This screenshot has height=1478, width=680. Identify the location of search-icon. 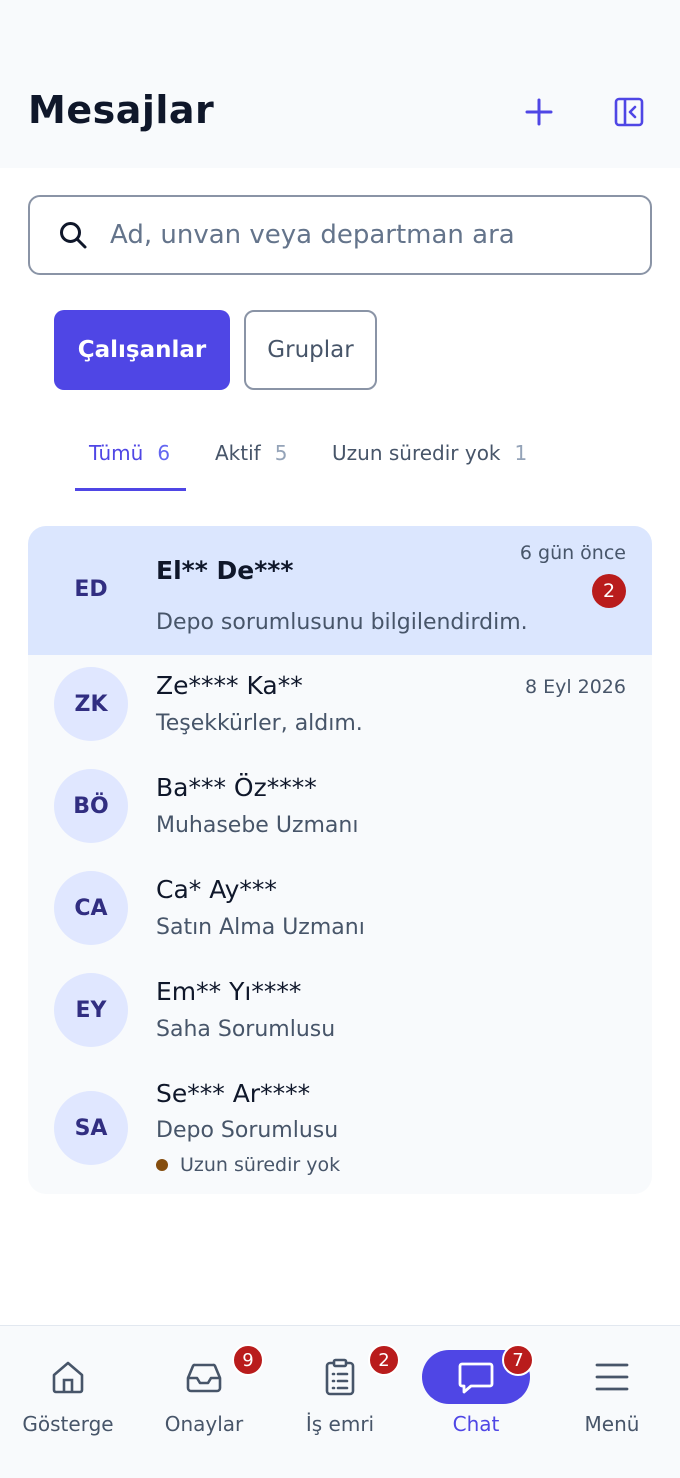
(73, 235).